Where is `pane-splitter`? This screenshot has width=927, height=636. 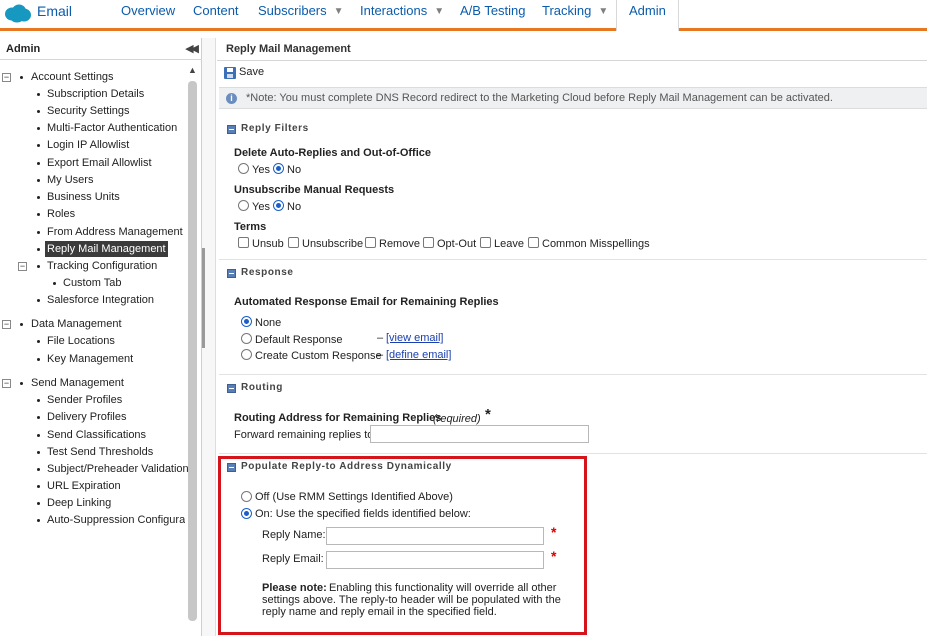 pane-splitter is located at coordinates (209, 337).